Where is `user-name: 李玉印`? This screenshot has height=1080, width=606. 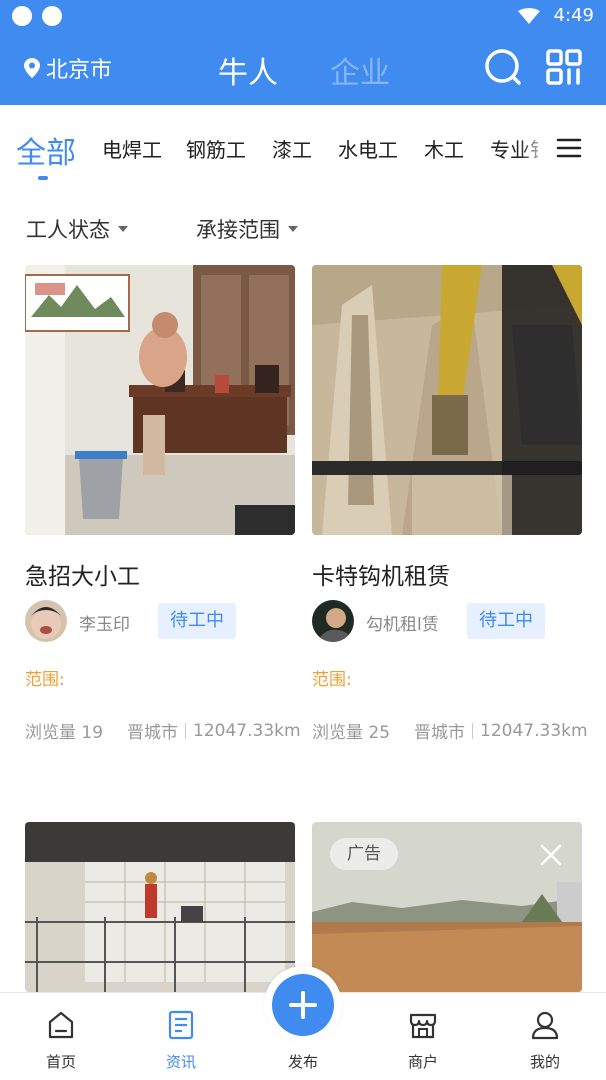 user-name: 李玉印 is located at coordinates (104, 625).